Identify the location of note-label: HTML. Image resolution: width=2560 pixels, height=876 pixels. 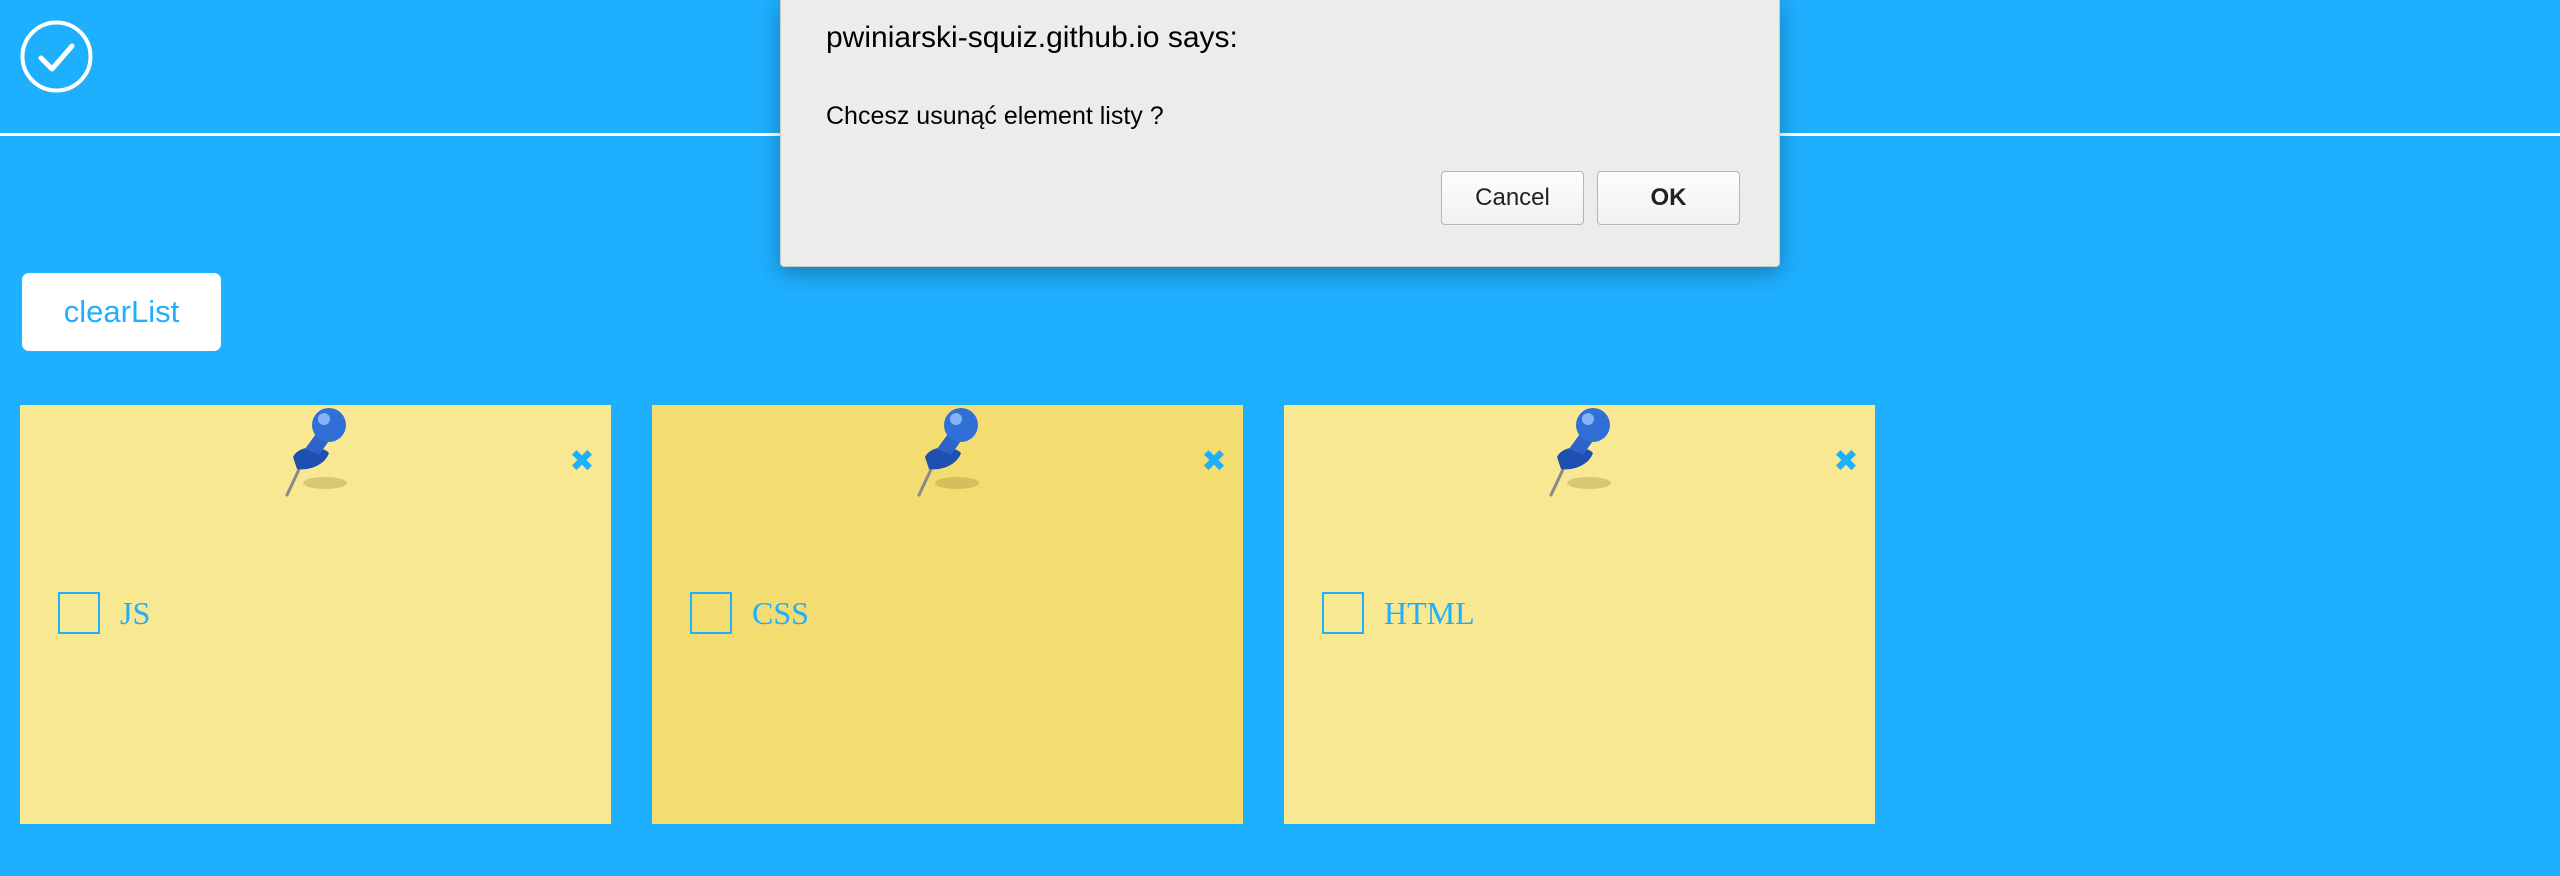
(1429, 613).